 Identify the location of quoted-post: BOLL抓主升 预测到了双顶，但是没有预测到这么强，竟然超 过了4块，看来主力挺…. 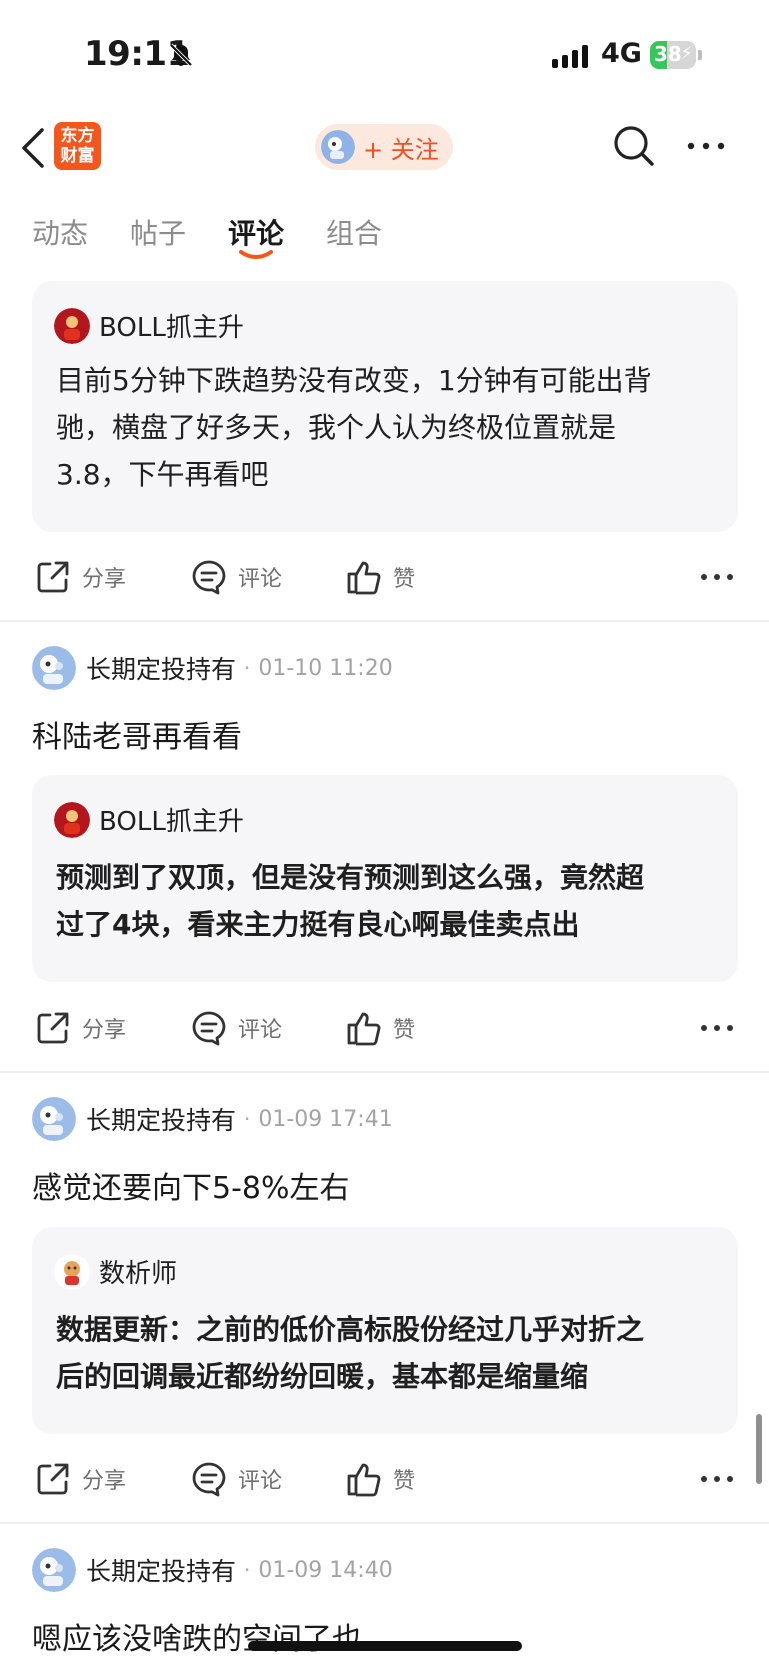
(385, 878).